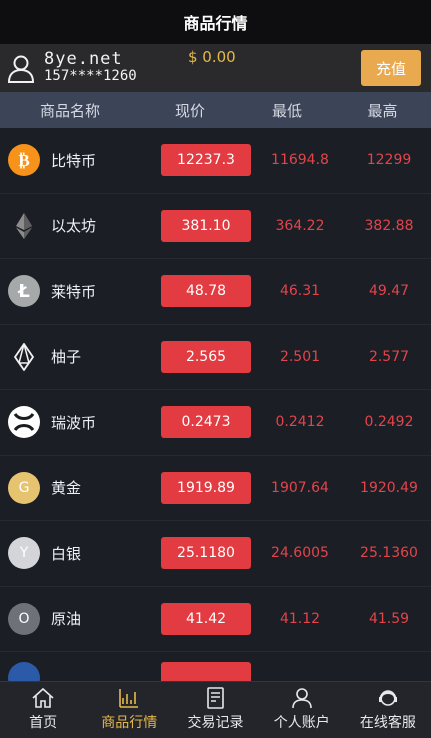 This screenshot has width=431, height=738. I want to click on commodity-name: 莱特币, so click(74, 291).